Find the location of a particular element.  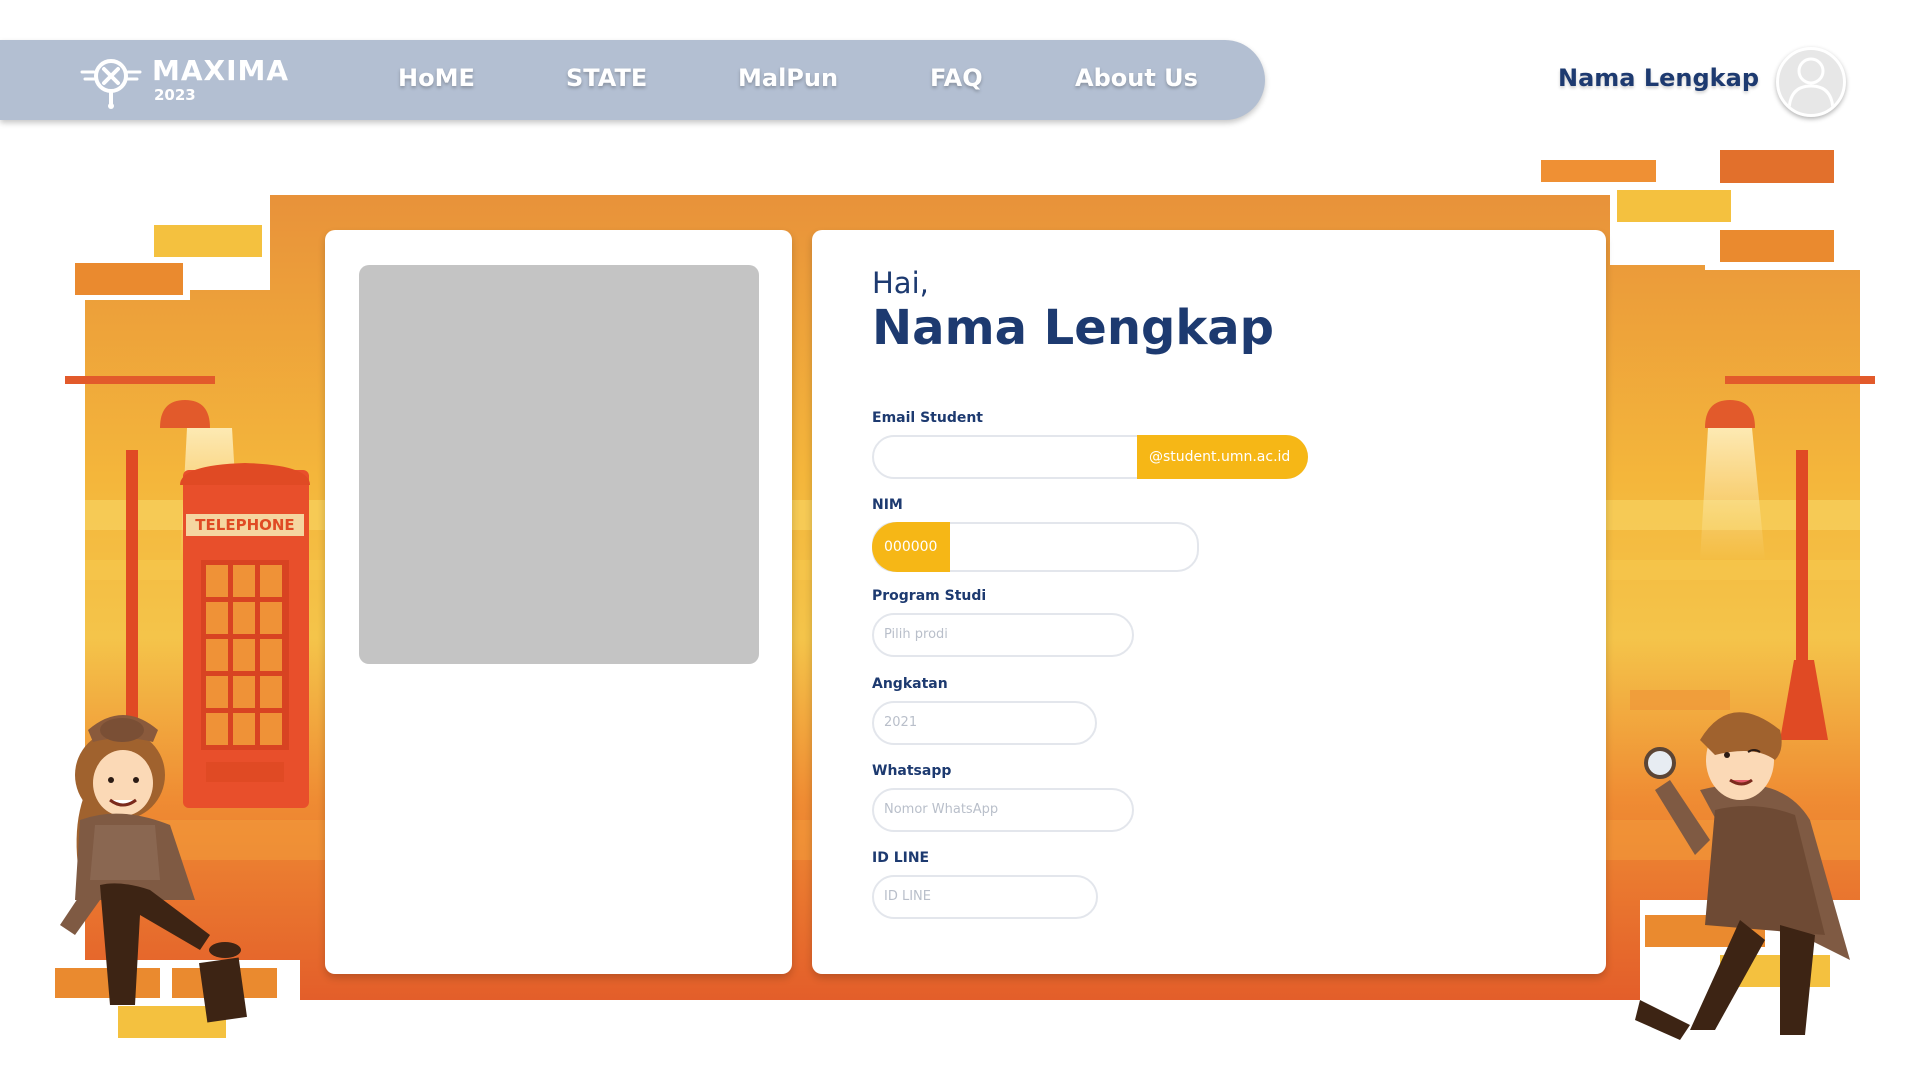

nav-about-us: About Us is located at coordinates (1136, 78).